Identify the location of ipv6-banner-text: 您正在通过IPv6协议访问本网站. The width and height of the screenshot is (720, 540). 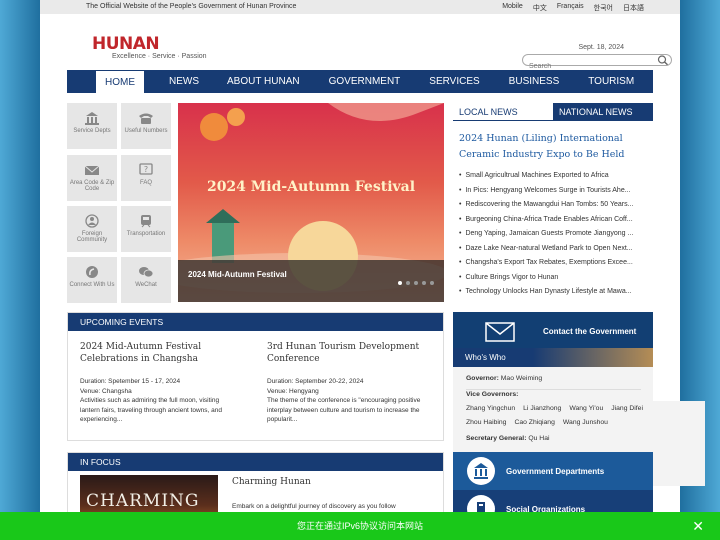
(359, 526).